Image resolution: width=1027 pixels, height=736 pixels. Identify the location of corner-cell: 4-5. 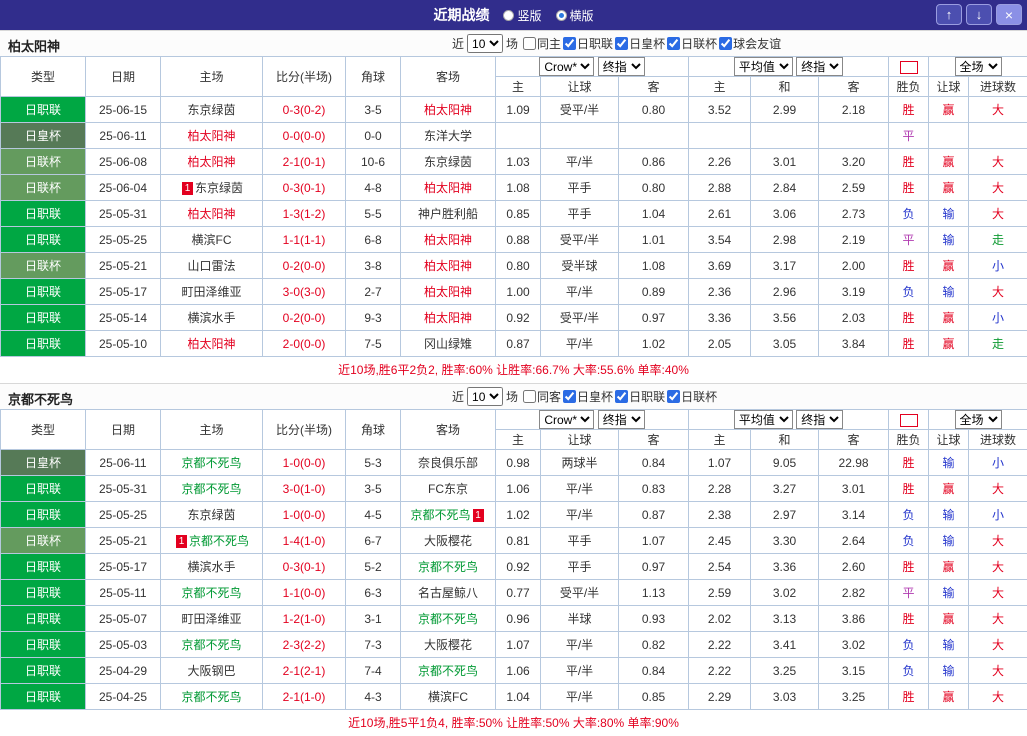
(373, 515).